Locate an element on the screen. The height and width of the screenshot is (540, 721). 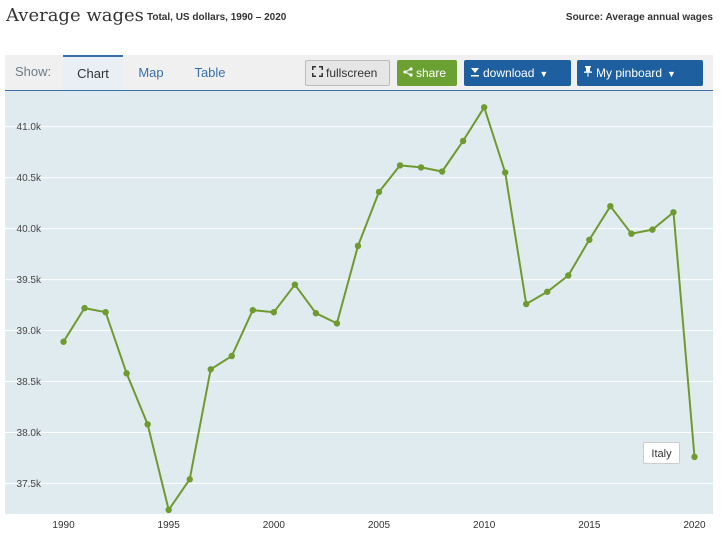
download-icon is located at coordinates (475, 74).